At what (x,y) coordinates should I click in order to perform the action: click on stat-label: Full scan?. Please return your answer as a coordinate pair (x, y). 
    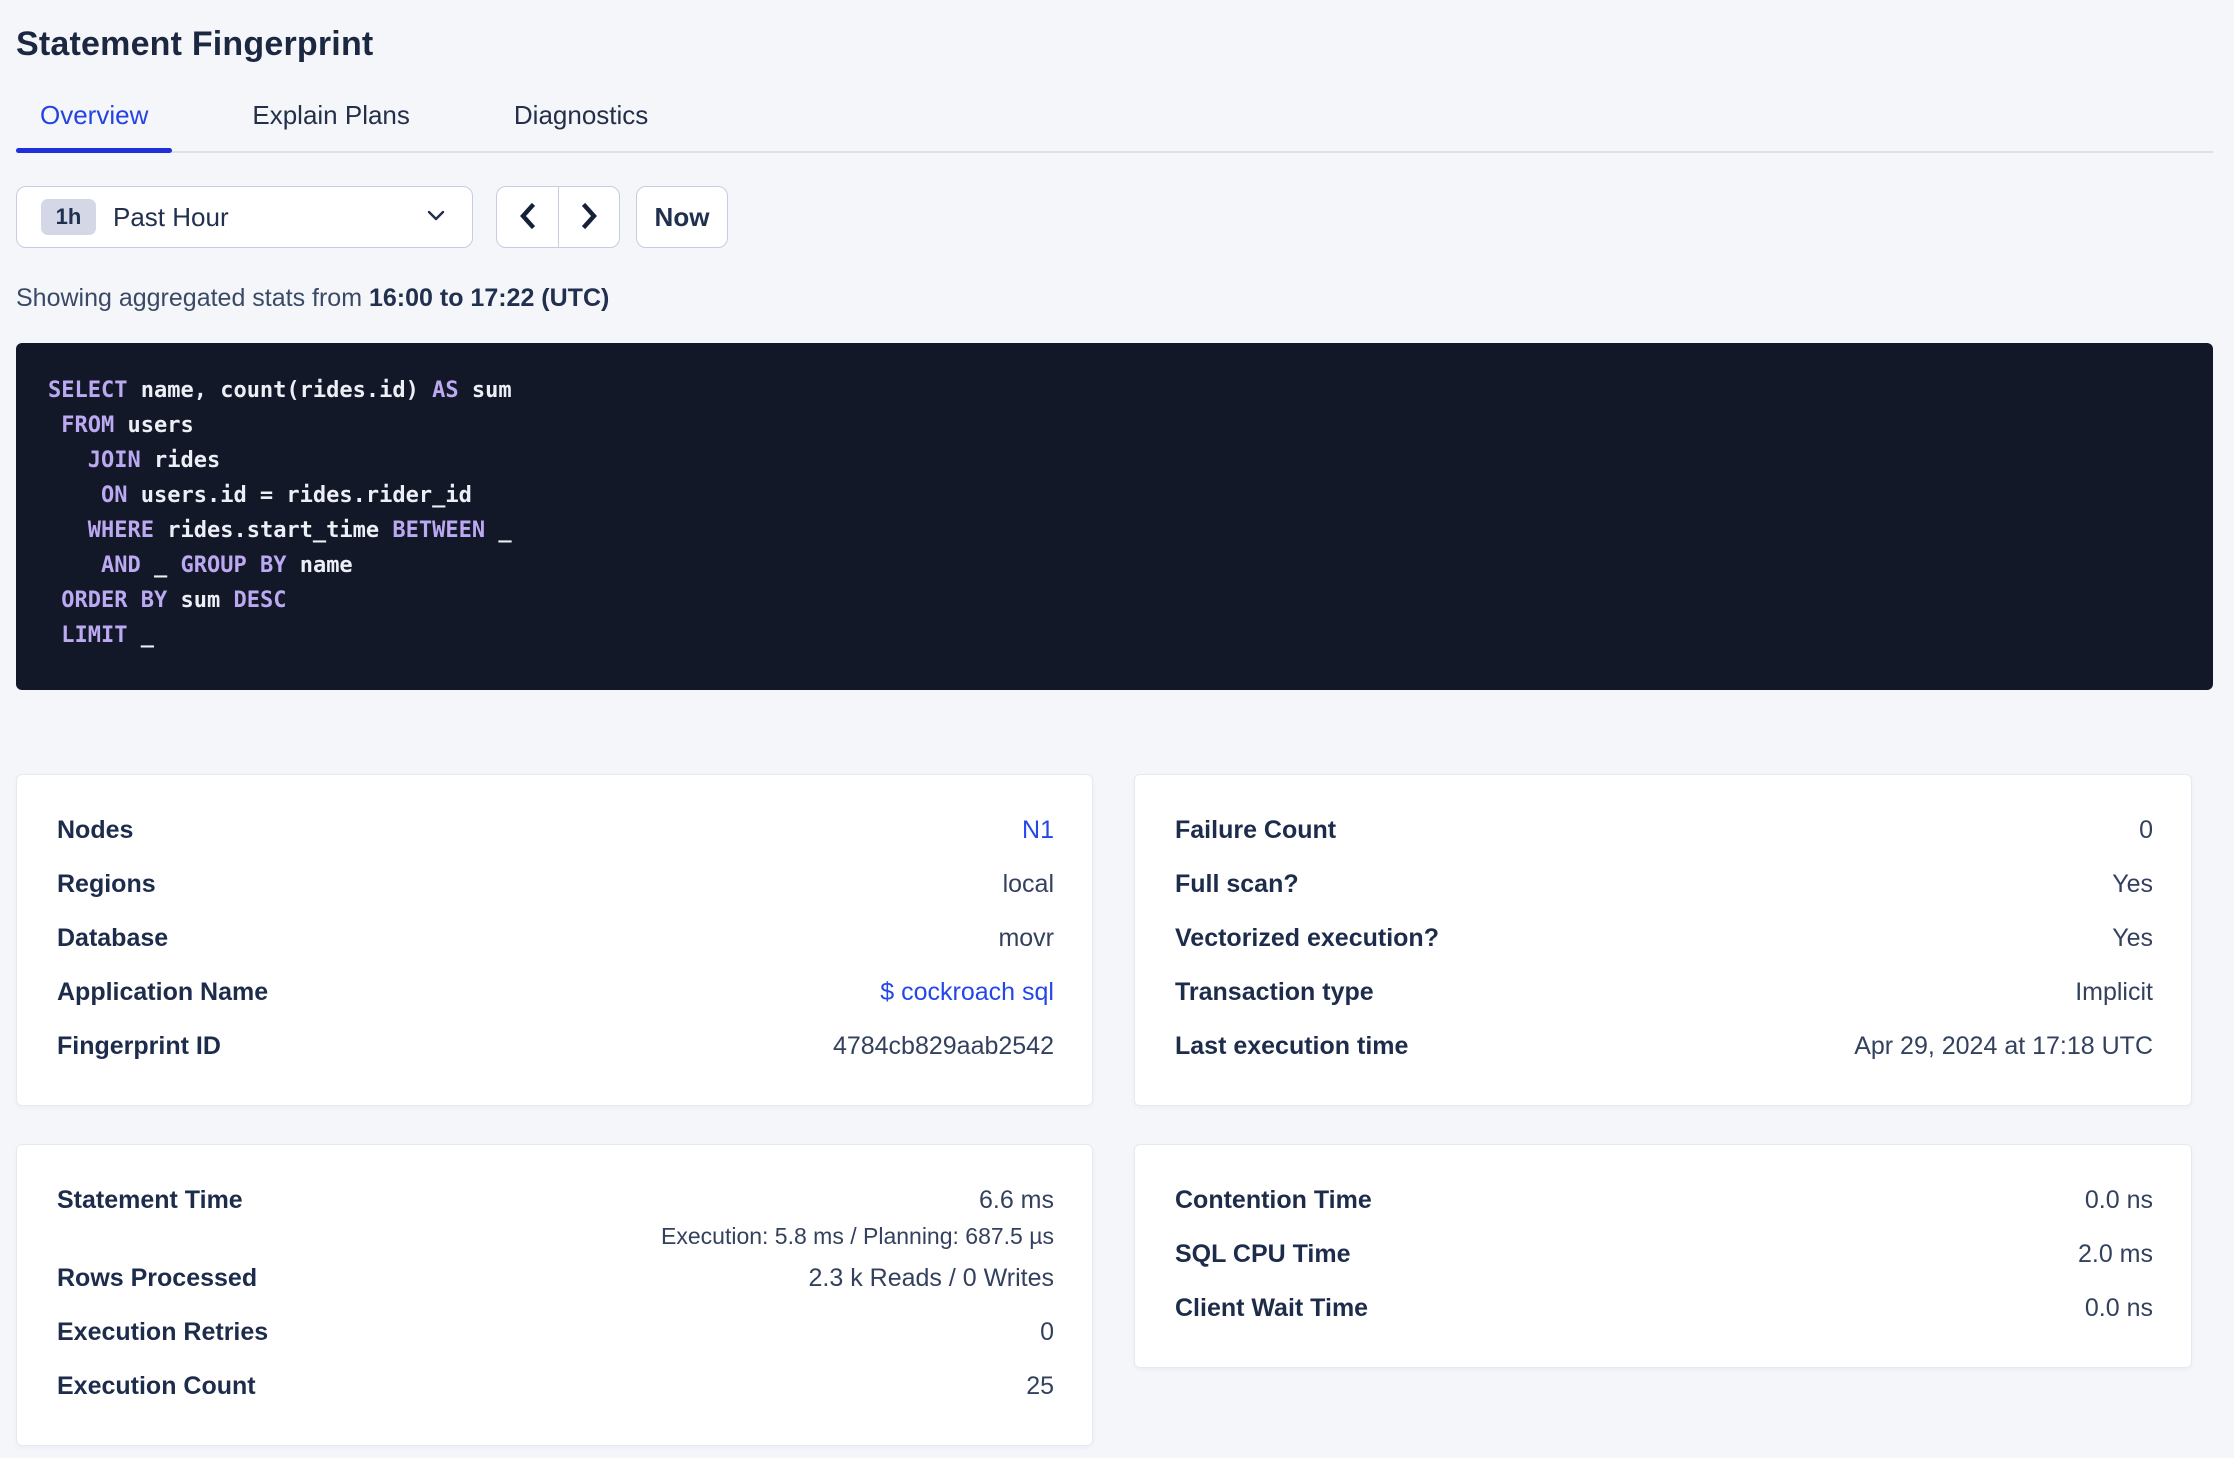
    Looking at the image, I should click on (1237, 883).